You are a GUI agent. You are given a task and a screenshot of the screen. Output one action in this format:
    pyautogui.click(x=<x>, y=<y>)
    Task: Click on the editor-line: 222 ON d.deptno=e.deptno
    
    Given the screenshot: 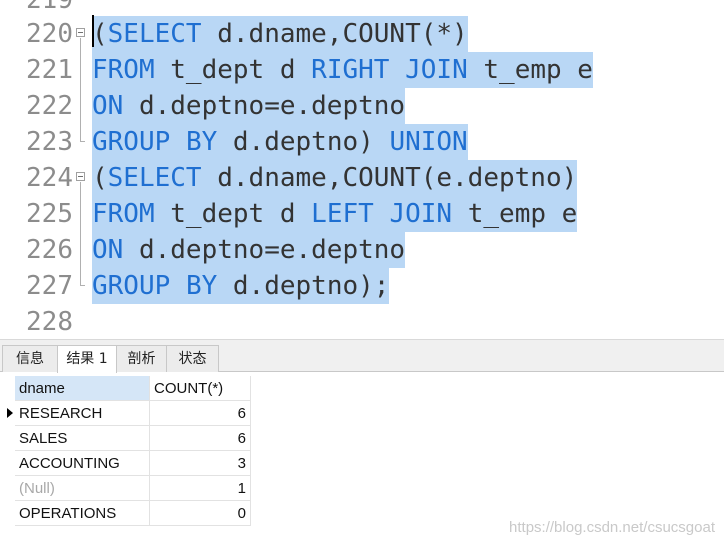 What is the action you would take?
    pyautogui.click(x=362, y=106)
    